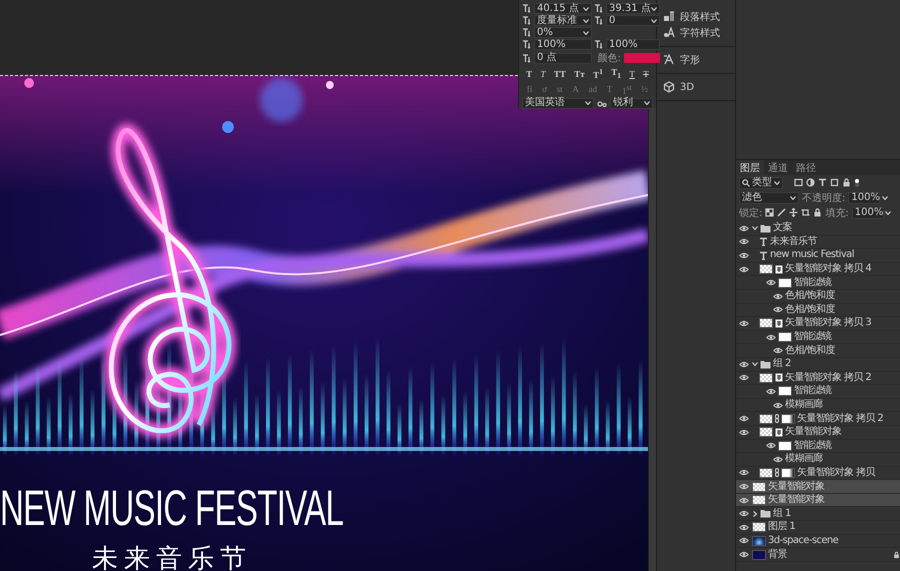  I want to click on panel-tab: 图层, so click(750, 167).